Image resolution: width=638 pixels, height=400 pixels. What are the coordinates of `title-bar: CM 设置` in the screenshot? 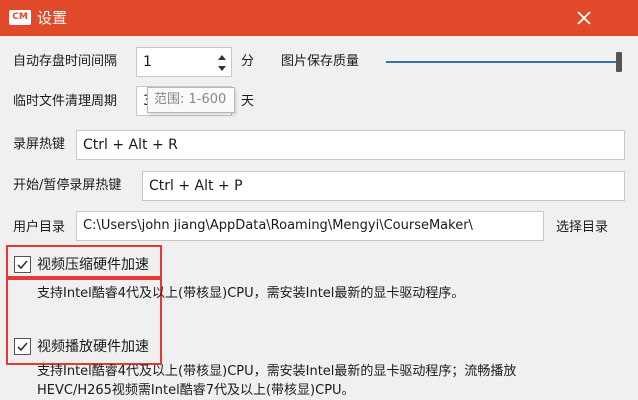 It's located at (319, 18).